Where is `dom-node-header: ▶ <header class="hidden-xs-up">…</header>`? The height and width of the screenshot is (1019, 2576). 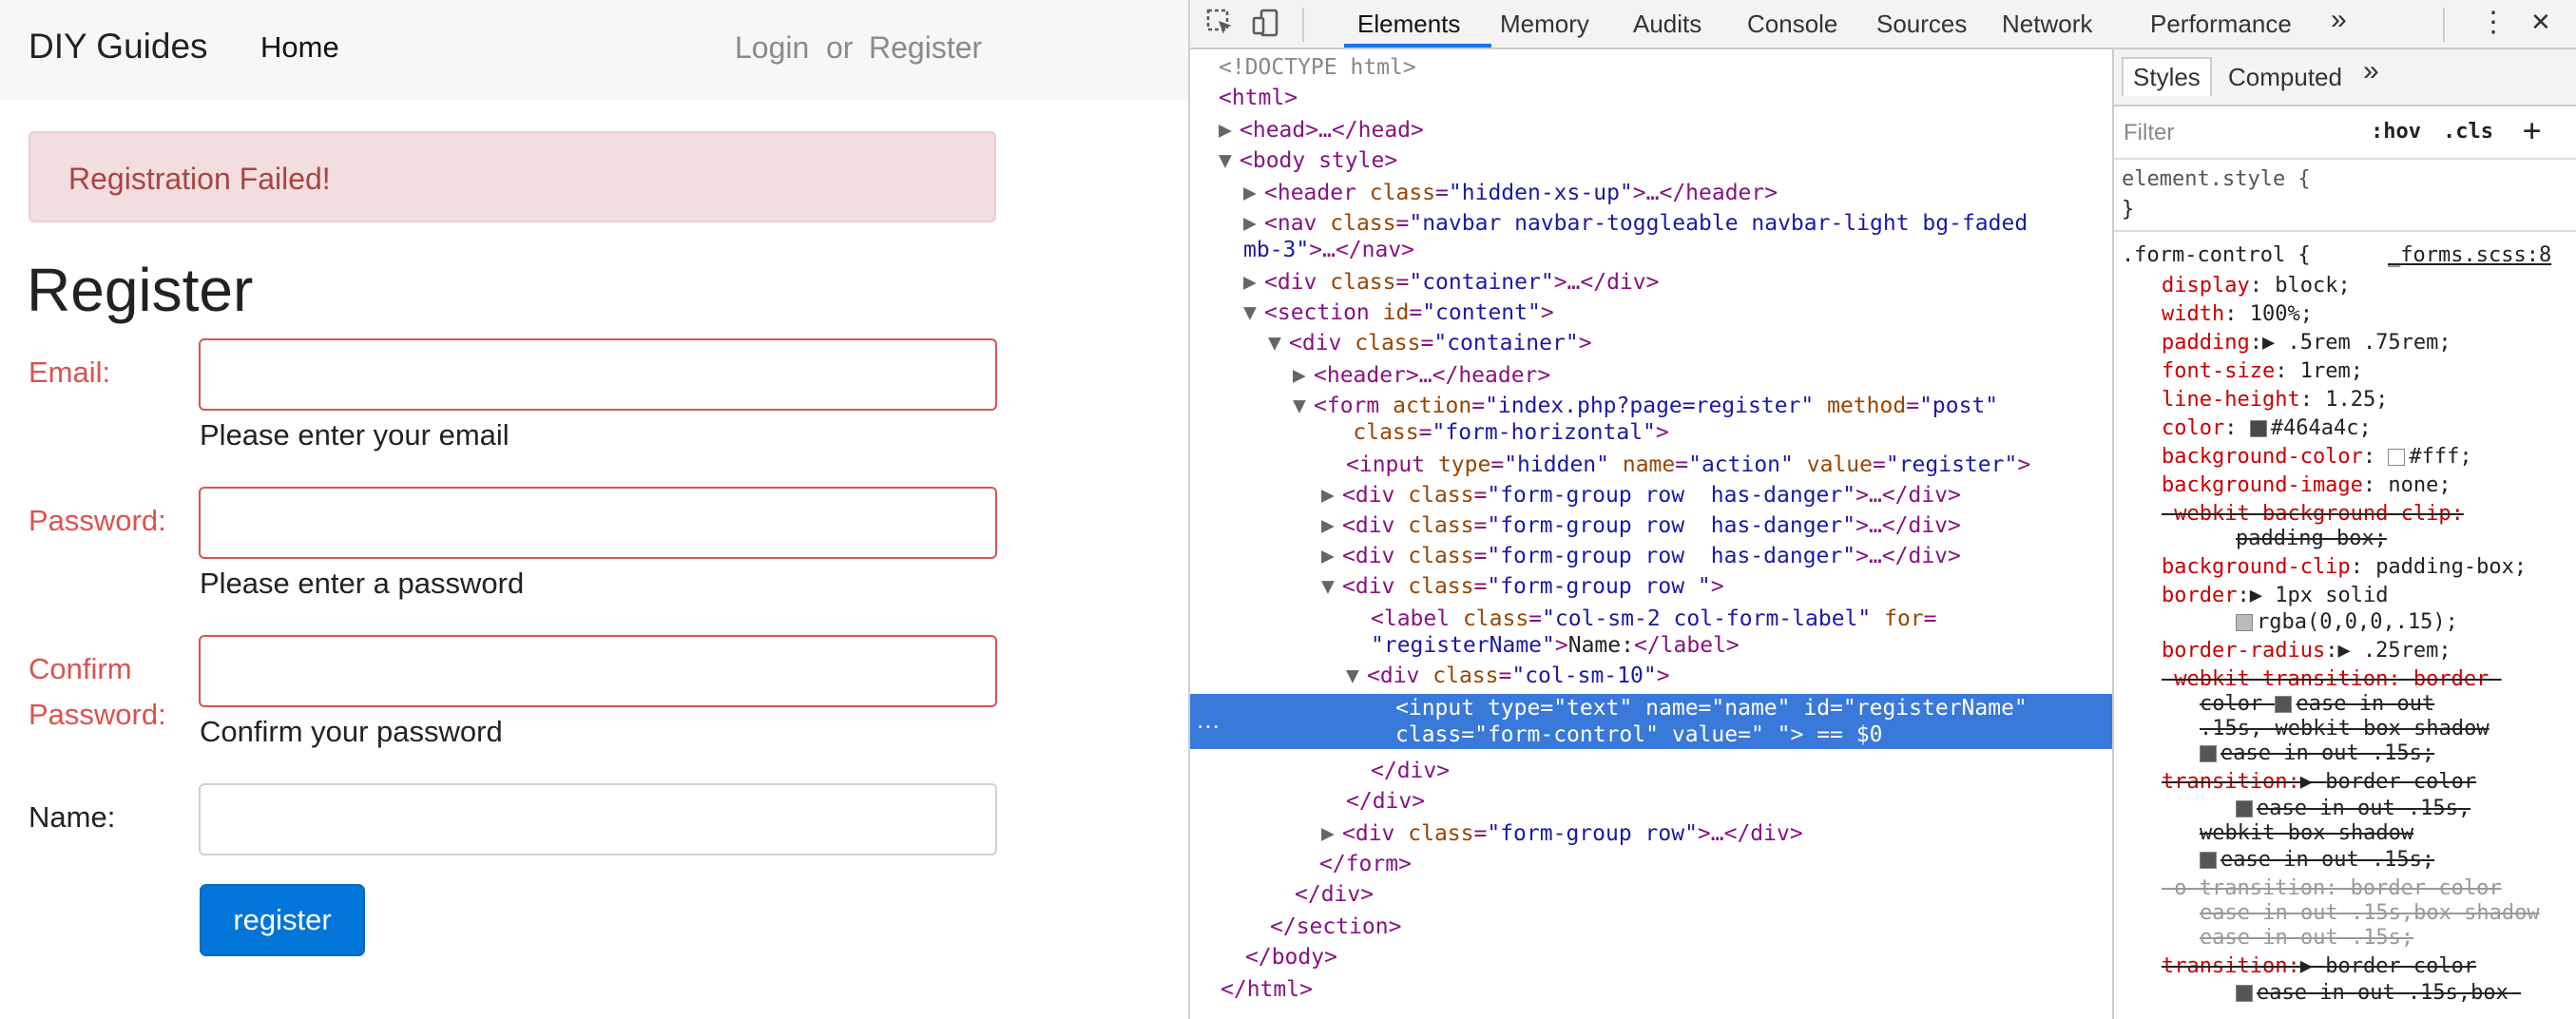
dom-node-header: ▶ <header class="hidden-xs-up">…</header> is located at coordinates (1510, 193).